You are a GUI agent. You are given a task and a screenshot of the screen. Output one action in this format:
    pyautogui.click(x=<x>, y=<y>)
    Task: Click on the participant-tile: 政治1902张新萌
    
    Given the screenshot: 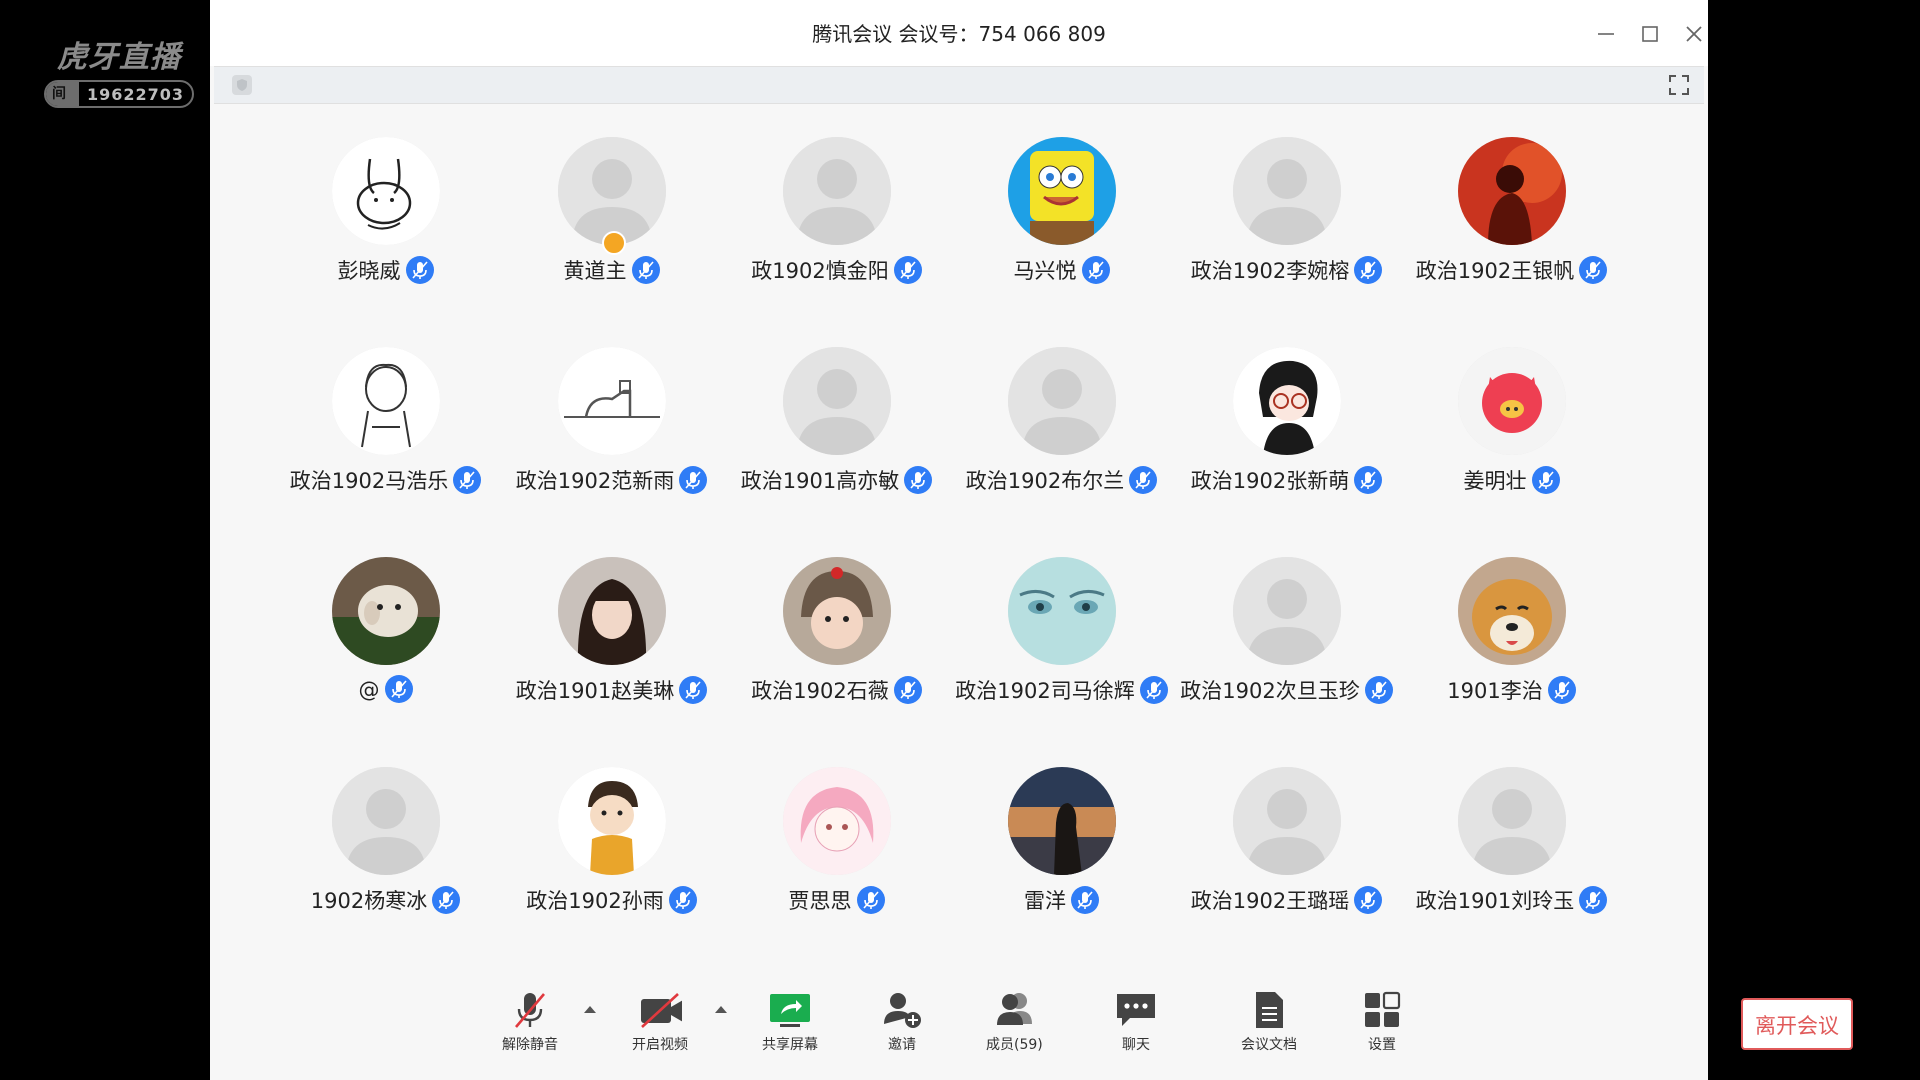 What is the action you would take?
    pyautogui.click(x=1286, y=408)
    